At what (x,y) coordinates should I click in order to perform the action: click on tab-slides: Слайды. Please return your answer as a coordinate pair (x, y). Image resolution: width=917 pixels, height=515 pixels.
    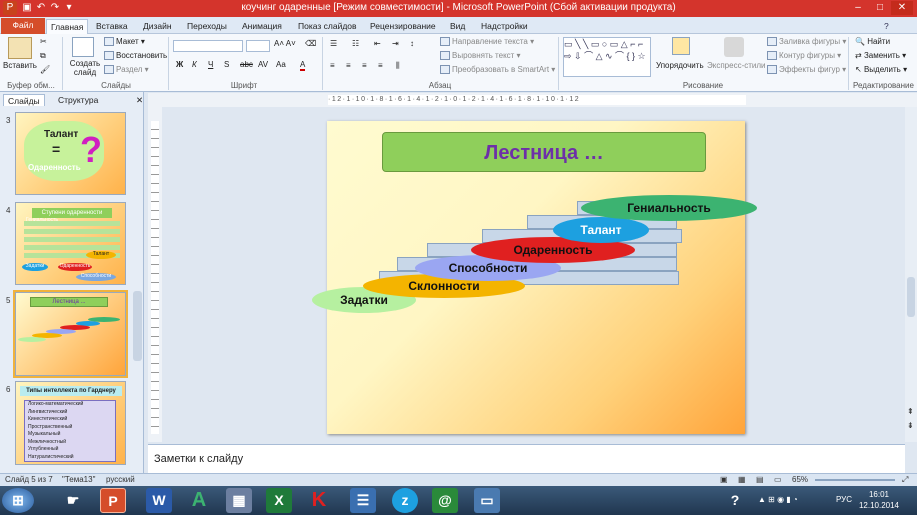
    Looking at the image, I should click on (24, 100).